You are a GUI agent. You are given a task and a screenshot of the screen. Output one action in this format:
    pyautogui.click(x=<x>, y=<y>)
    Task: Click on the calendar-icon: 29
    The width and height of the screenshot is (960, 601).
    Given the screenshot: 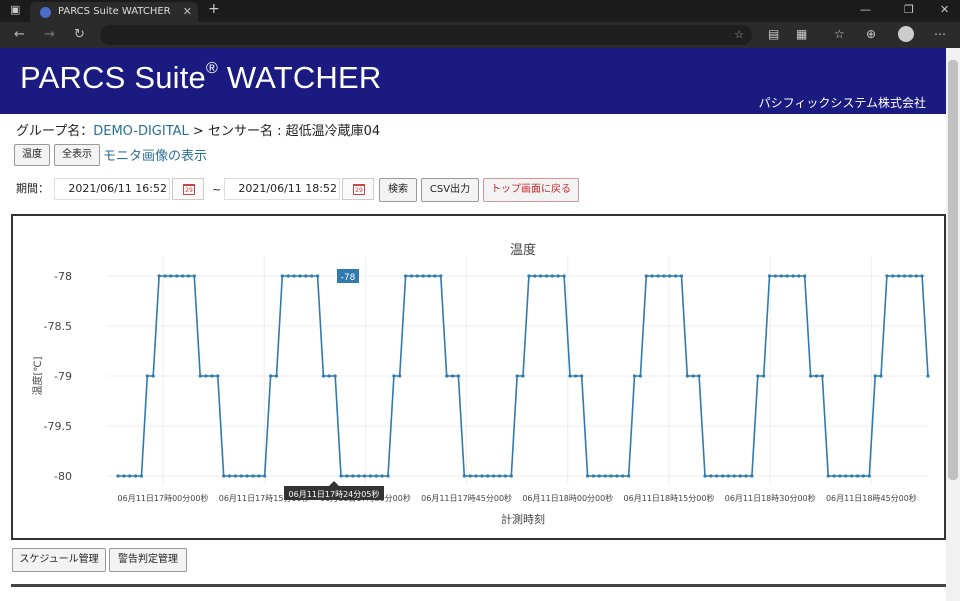 What is the action you would take?
    pyautogui.click(x=359, y=189)
    